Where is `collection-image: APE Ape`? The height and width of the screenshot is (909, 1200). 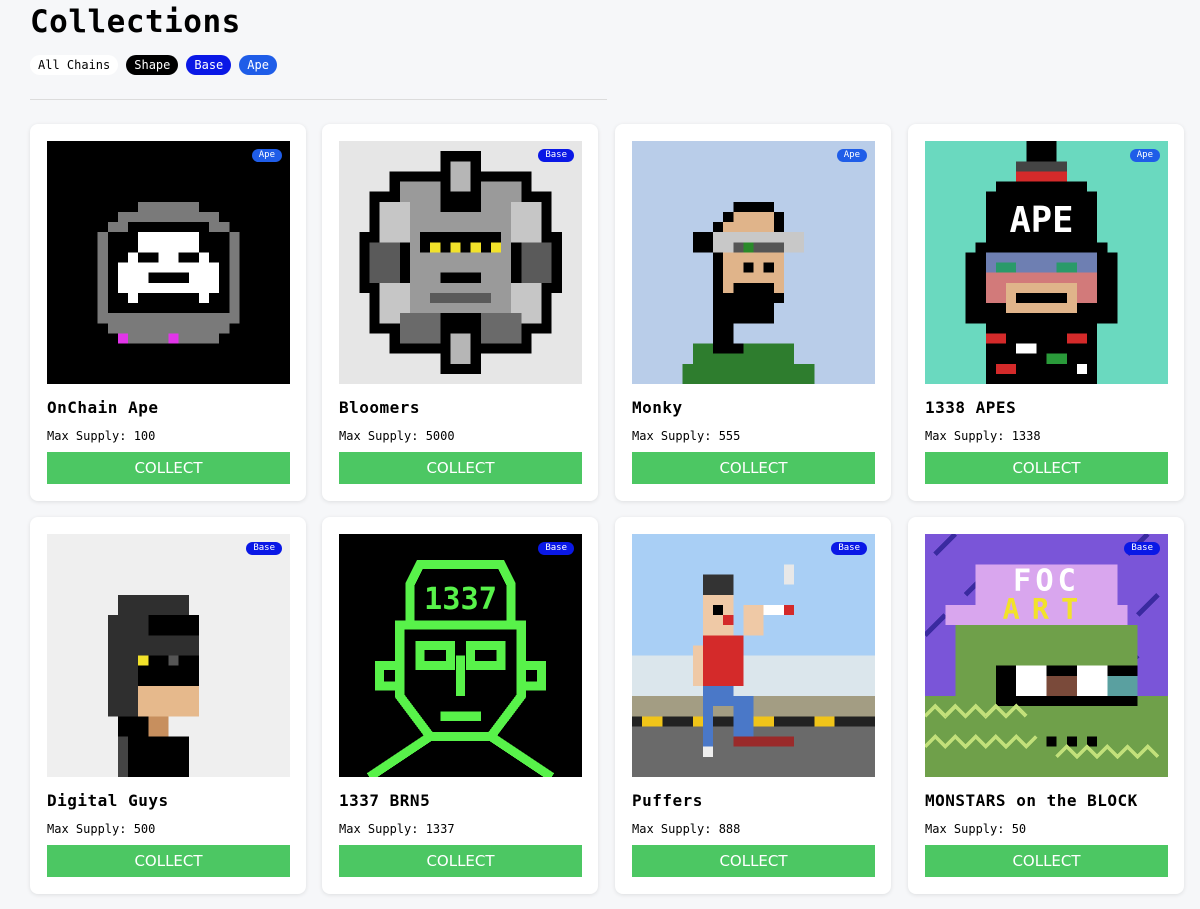 collection-image: APE Ape is located at coordinates (1046, 262).